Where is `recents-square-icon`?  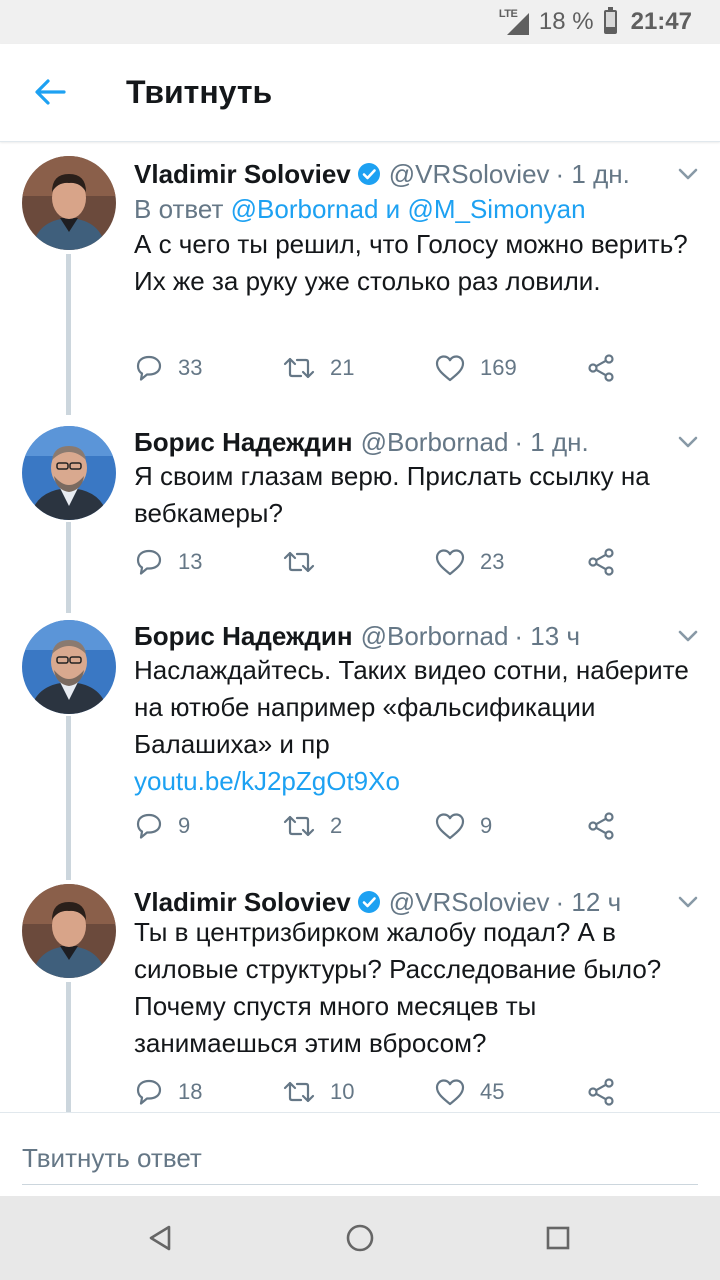 recents-square-icon is located at coordinates (558, 1238).